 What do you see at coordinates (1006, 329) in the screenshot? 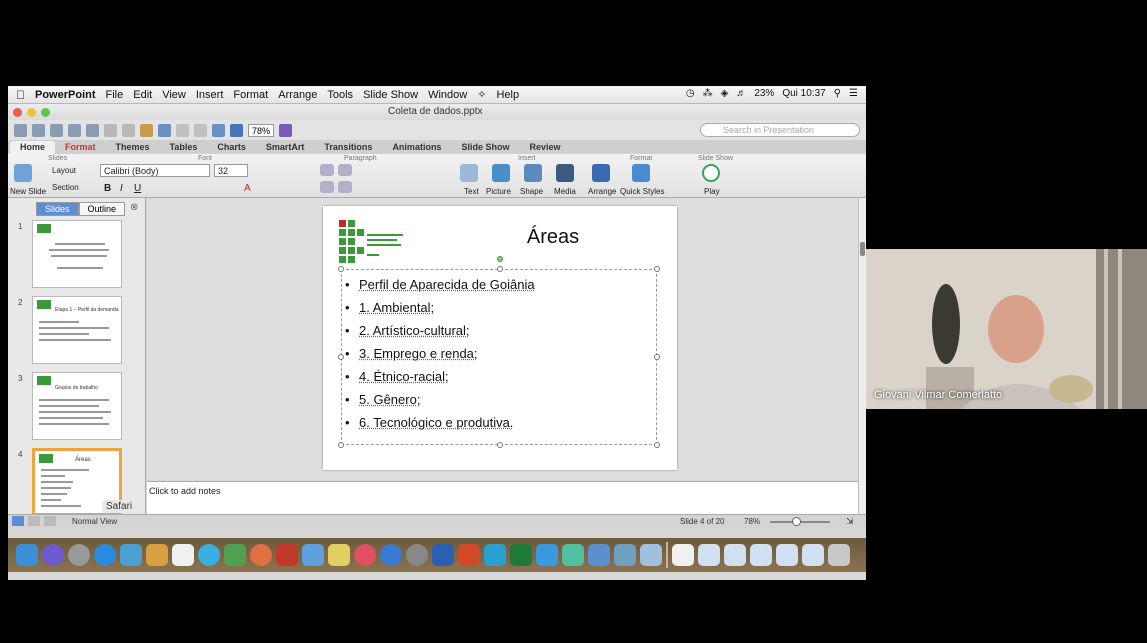
I see `participant-video: Giovani Vilmar Comerlatto` at bounding box center [1006, 329].